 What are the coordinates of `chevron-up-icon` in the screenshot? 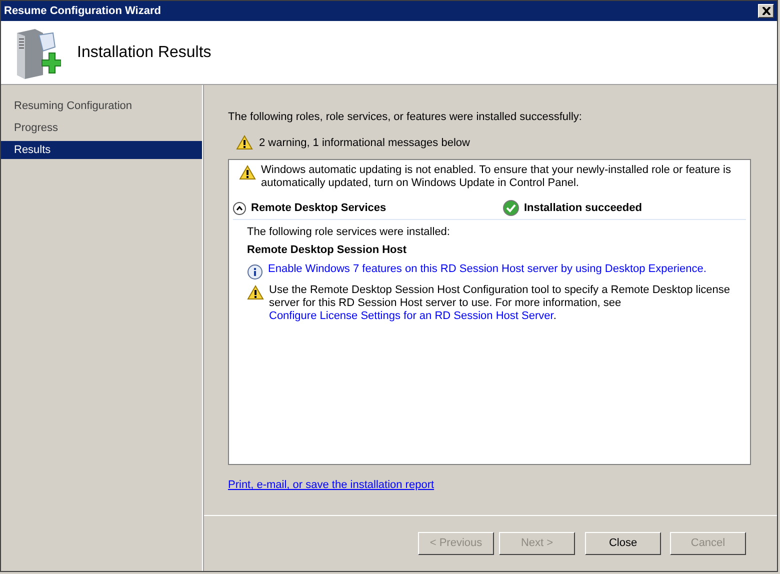 It's located at (239, 208).